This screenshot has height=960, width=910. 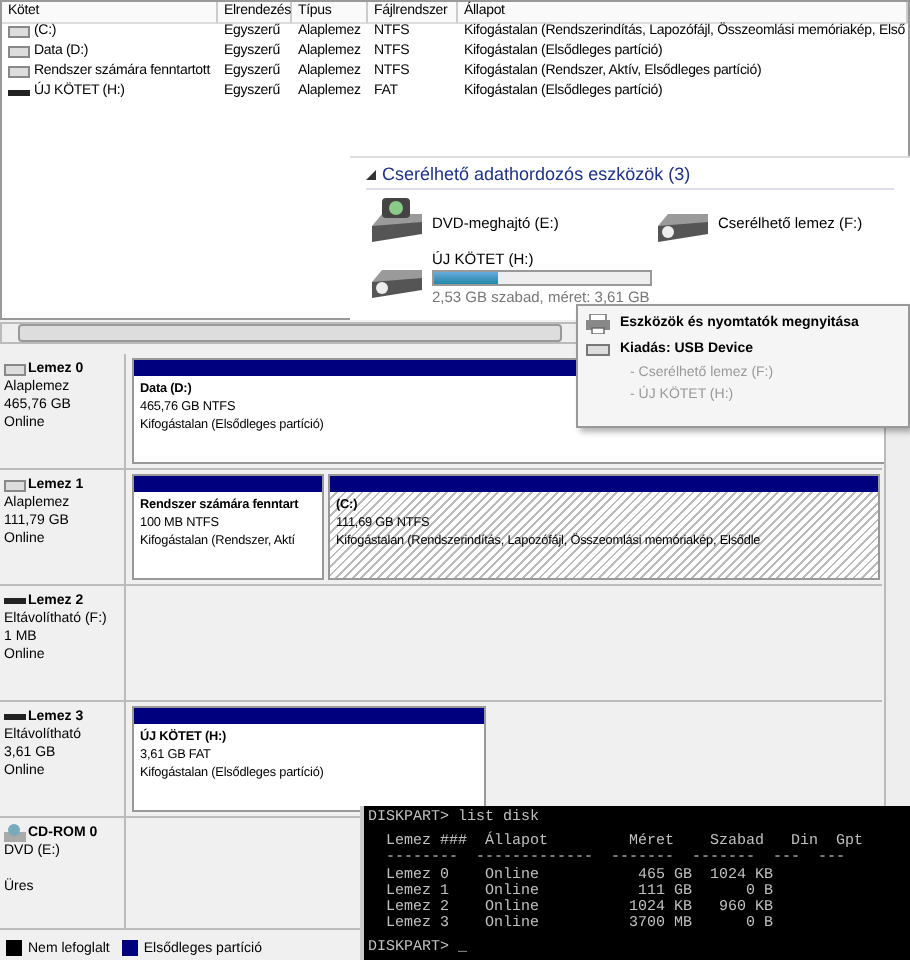 I want to click on scrollbar-thumb, so click(x=290, y=333).